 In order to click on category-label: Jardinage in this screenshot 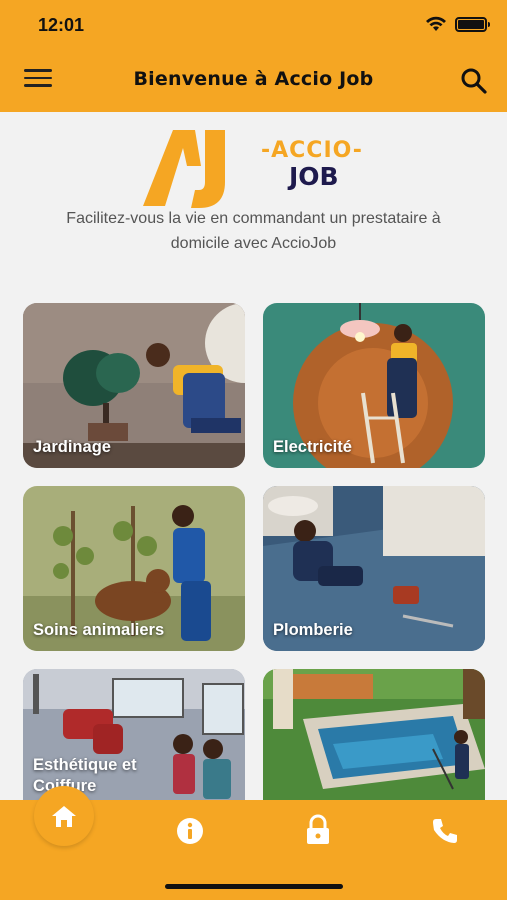, I will do `click(72, 447)`.